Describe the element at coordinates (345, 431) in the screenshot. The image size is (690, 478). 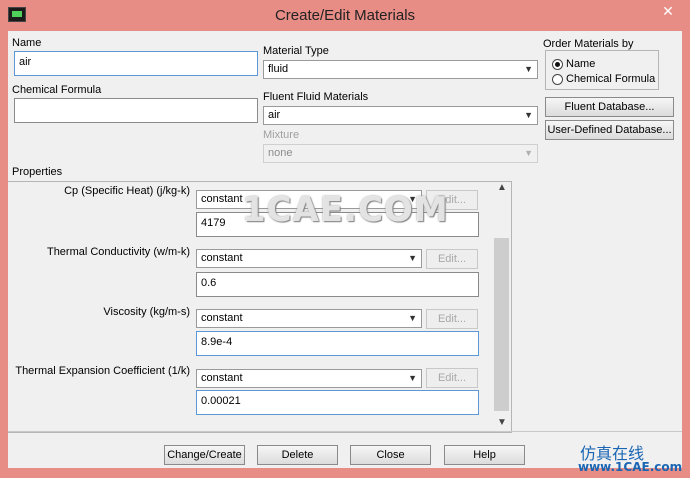
I see `bottom-divider` at that location.